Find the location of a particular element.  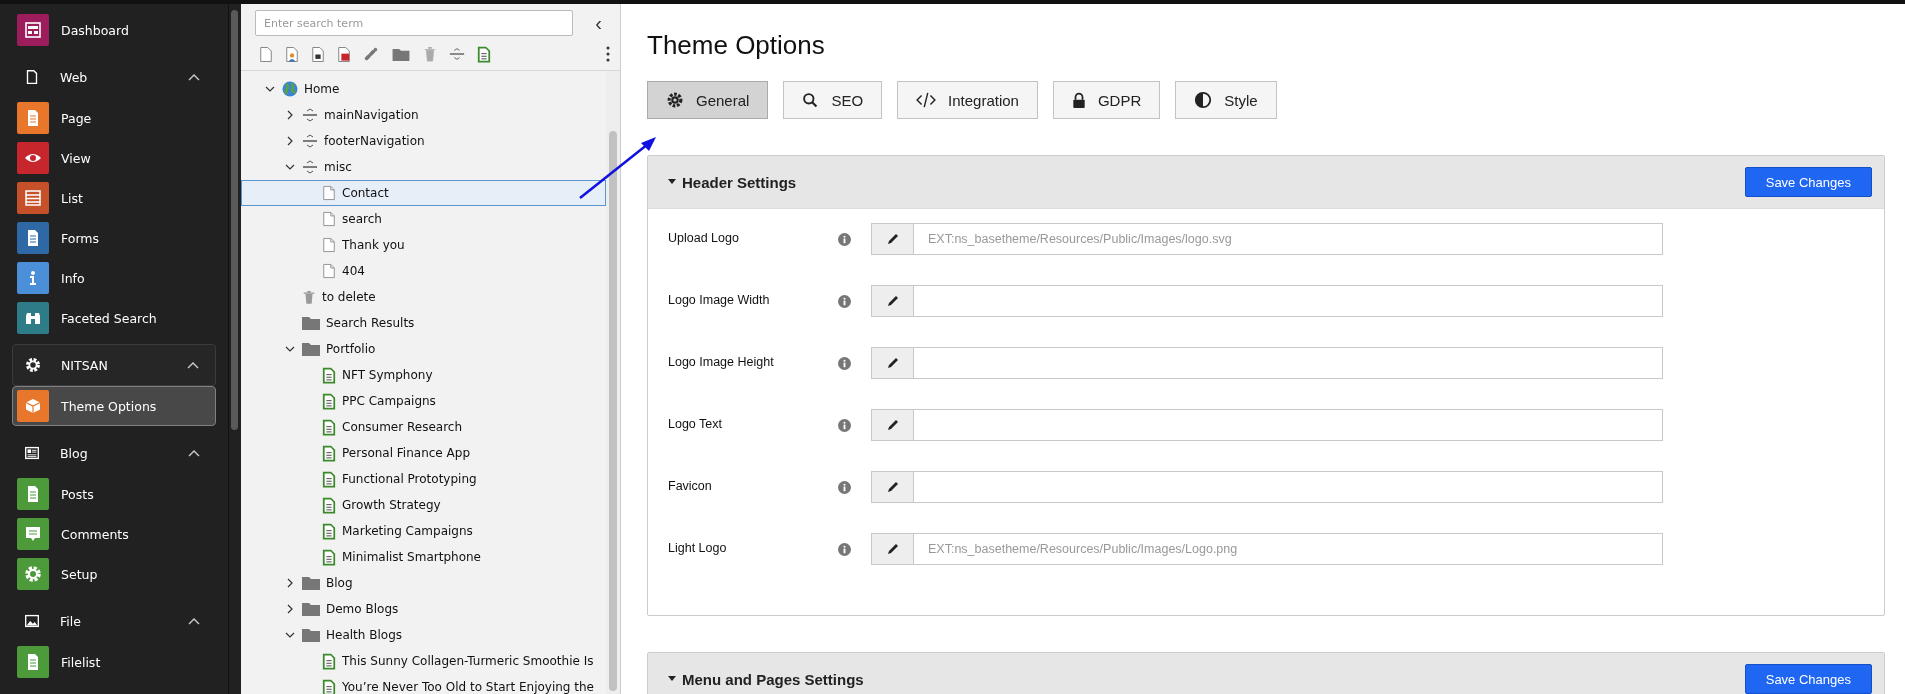

pencil-icon is located at coordinates (892, 301).